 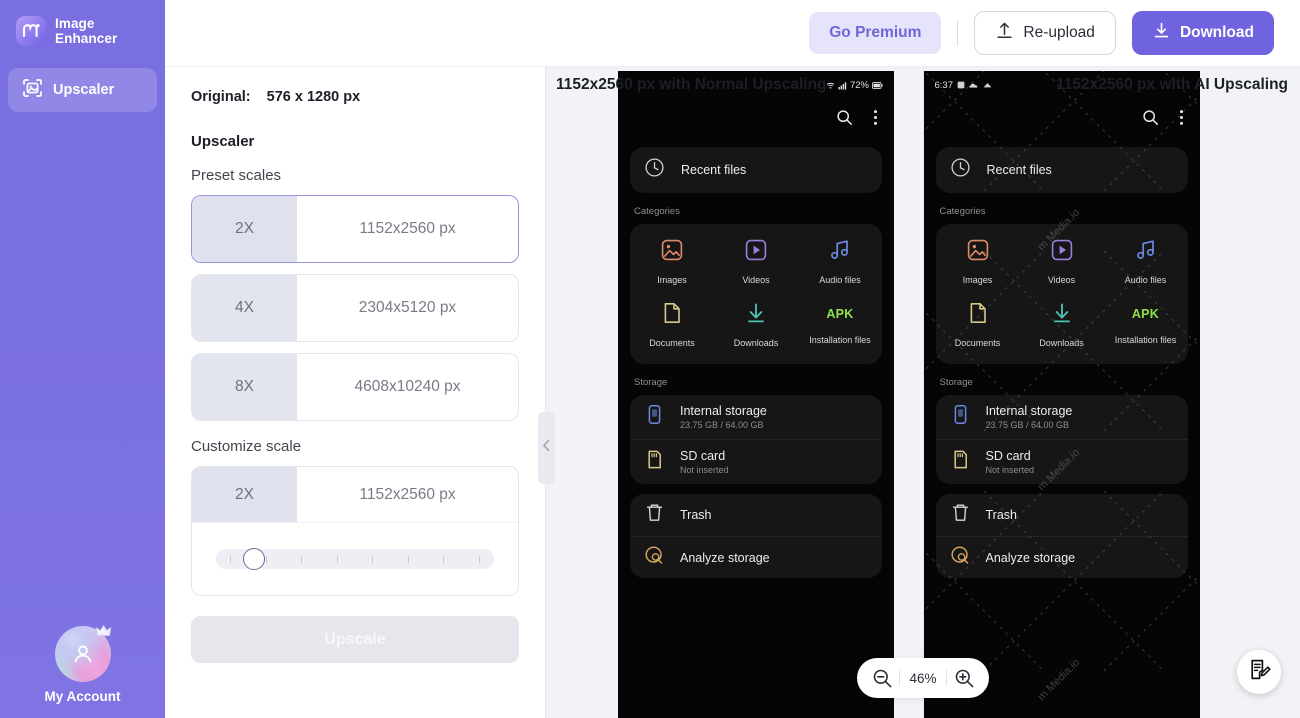 I want to click on categories-label: Categories, so click(x=657, y=211).